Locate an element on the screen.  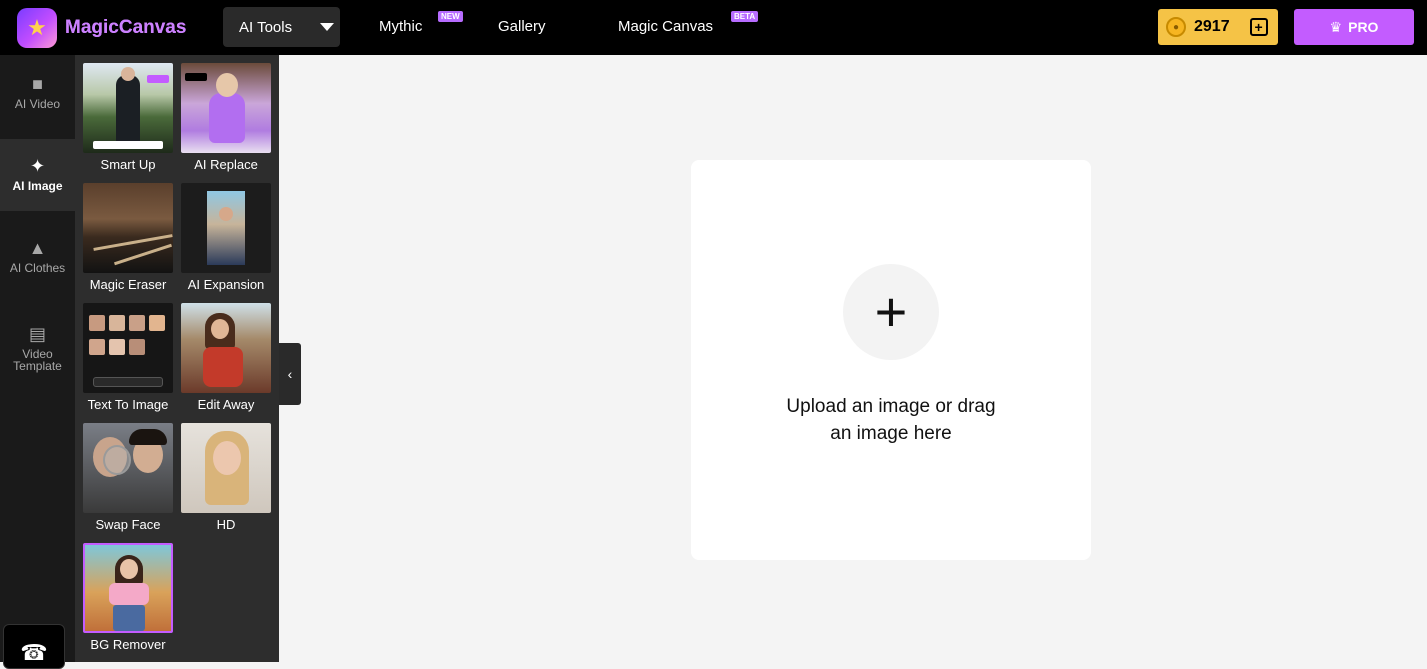
tool-label: HD is located at coordinates (226, 524).